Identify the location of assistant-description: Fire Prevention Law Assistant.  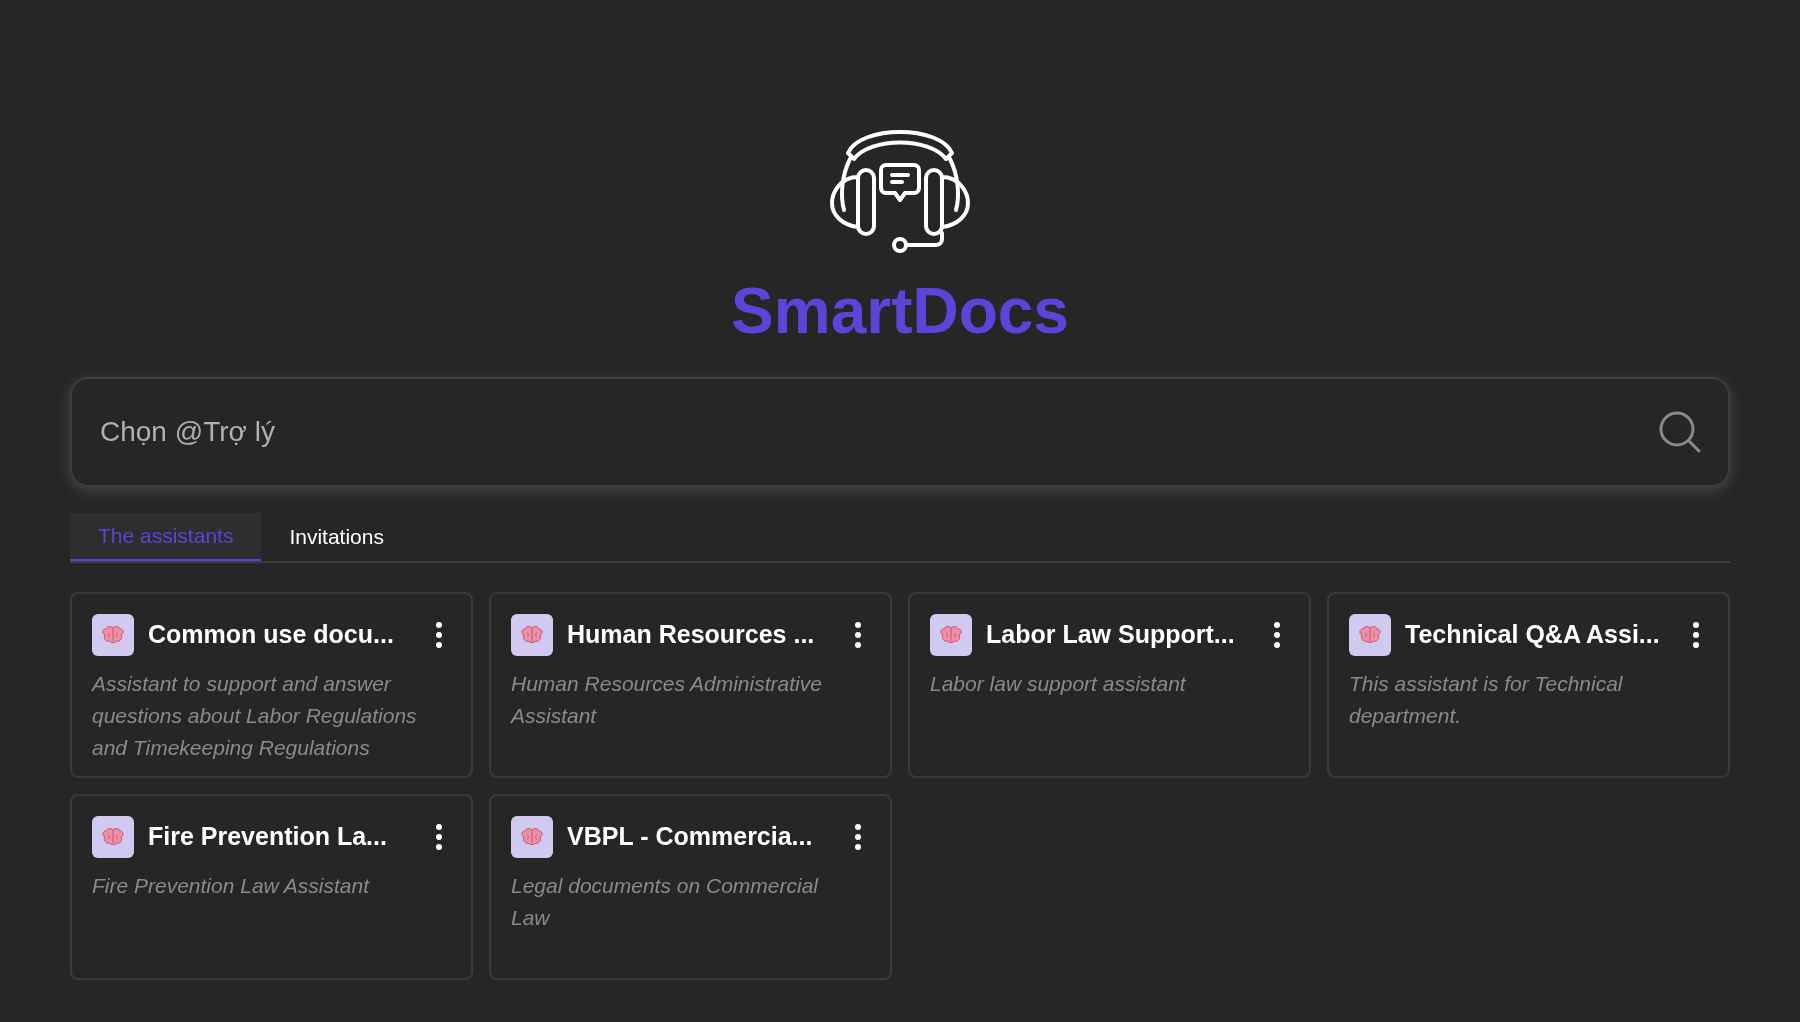
(231, 886).